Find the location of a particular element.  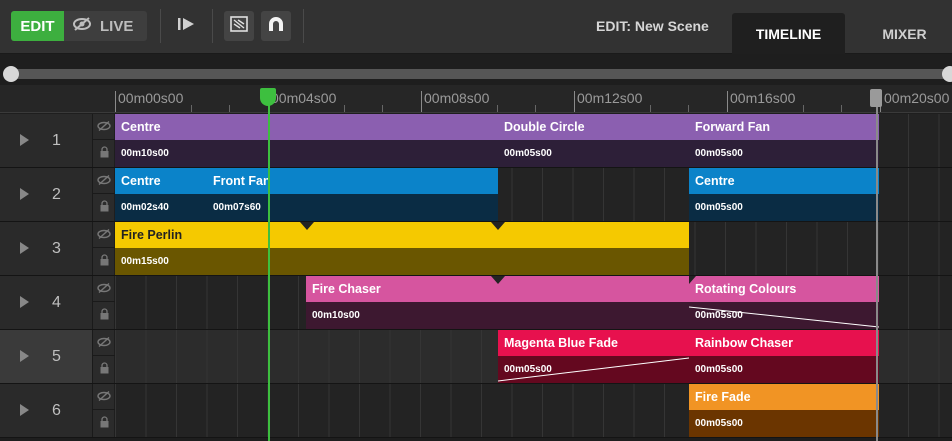

tab-mixer: MIXER is located at coordinates (904, 33).